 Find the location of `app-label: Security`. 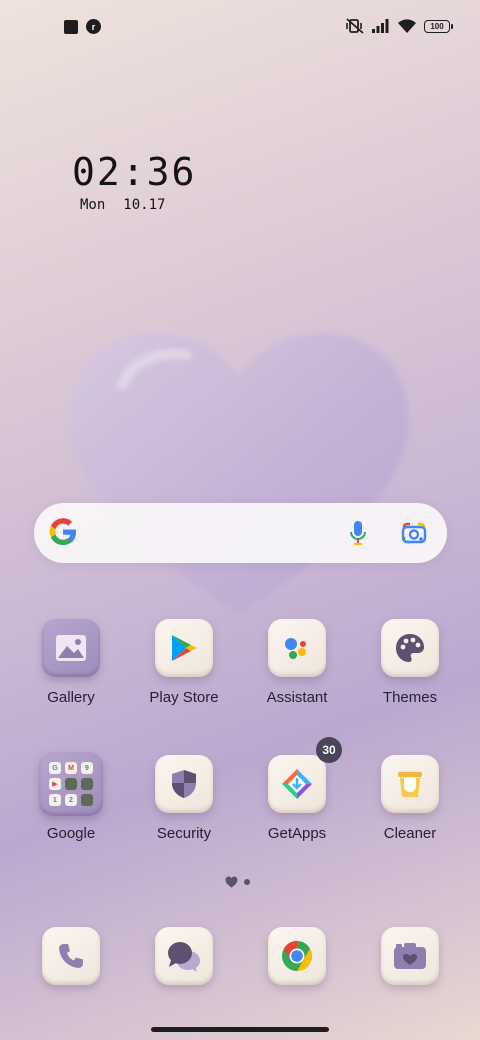

app-label: Security is located at coordinates (184, 833).